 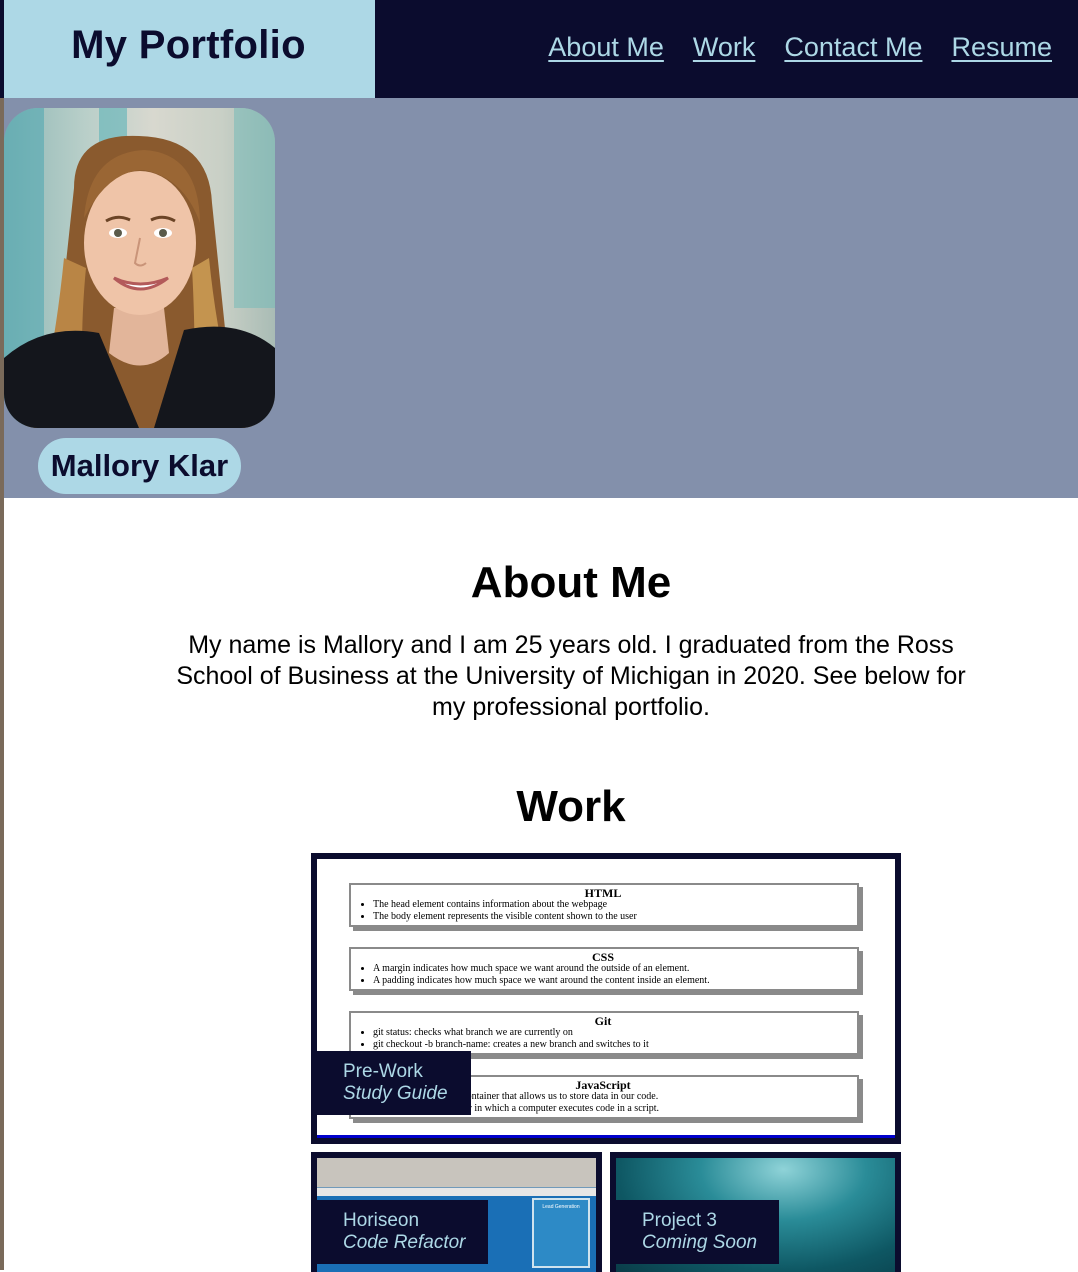 I want to click on nav-link-resume: Resume, so click(x=1001, y=47).